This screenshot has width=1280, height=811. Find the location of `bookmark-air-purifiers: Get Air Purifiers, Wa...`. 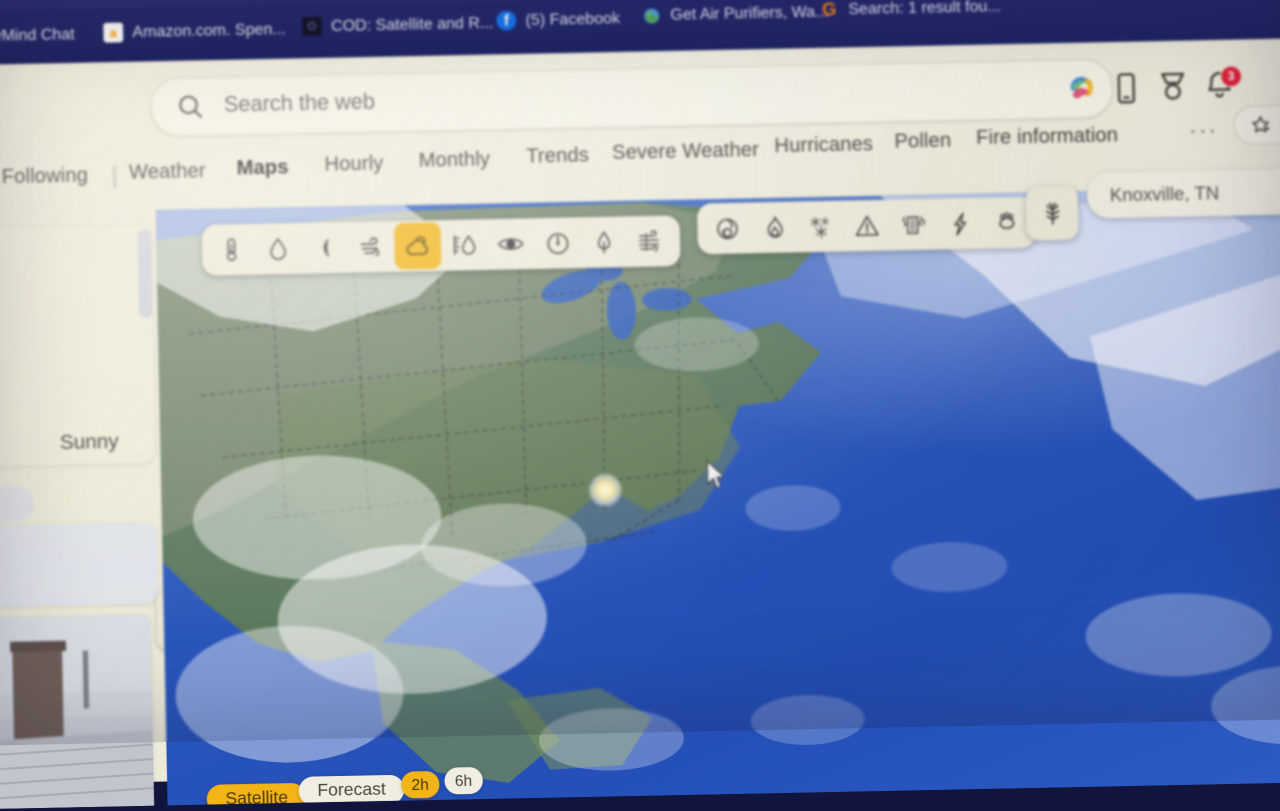

bookmark-air-purifiers: Get Air Purifiers, Wa... is located at coordinates (734, 13).